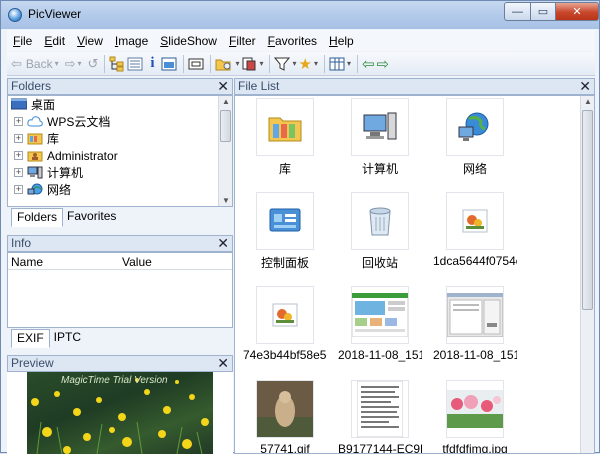 The image size is (600, 454). Describe the element at coordinates (292, 41) in the screenshot. I see `menu-favorites: Favorites` at that location.